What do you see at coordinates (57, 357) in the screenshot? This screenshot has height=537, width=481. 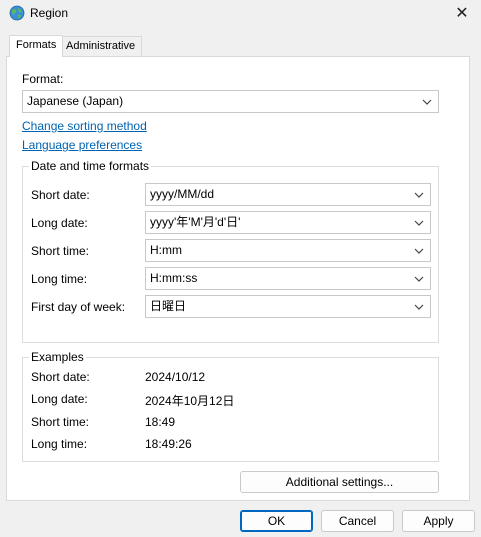 I see `examples-title: Examples` at bounding box center [57, 357].